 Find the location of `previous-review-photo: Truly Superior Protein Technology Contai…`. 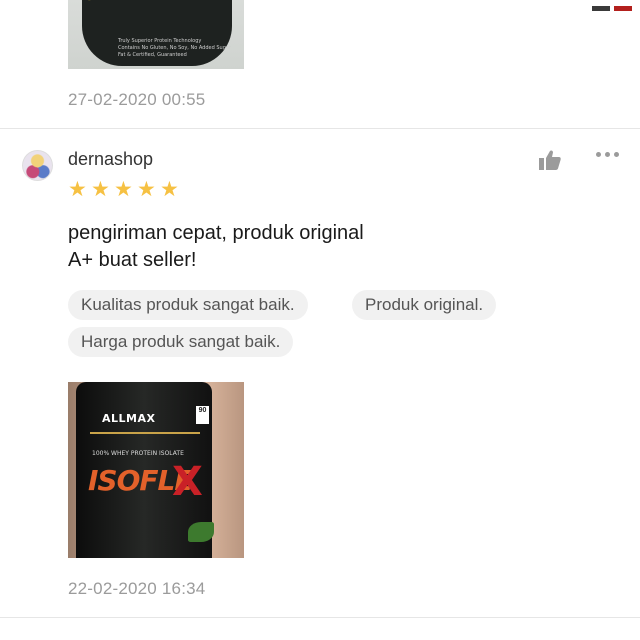

previous-review-photo: Truly Superior Protein Technology Contai… is located at coordinates (156, 34).